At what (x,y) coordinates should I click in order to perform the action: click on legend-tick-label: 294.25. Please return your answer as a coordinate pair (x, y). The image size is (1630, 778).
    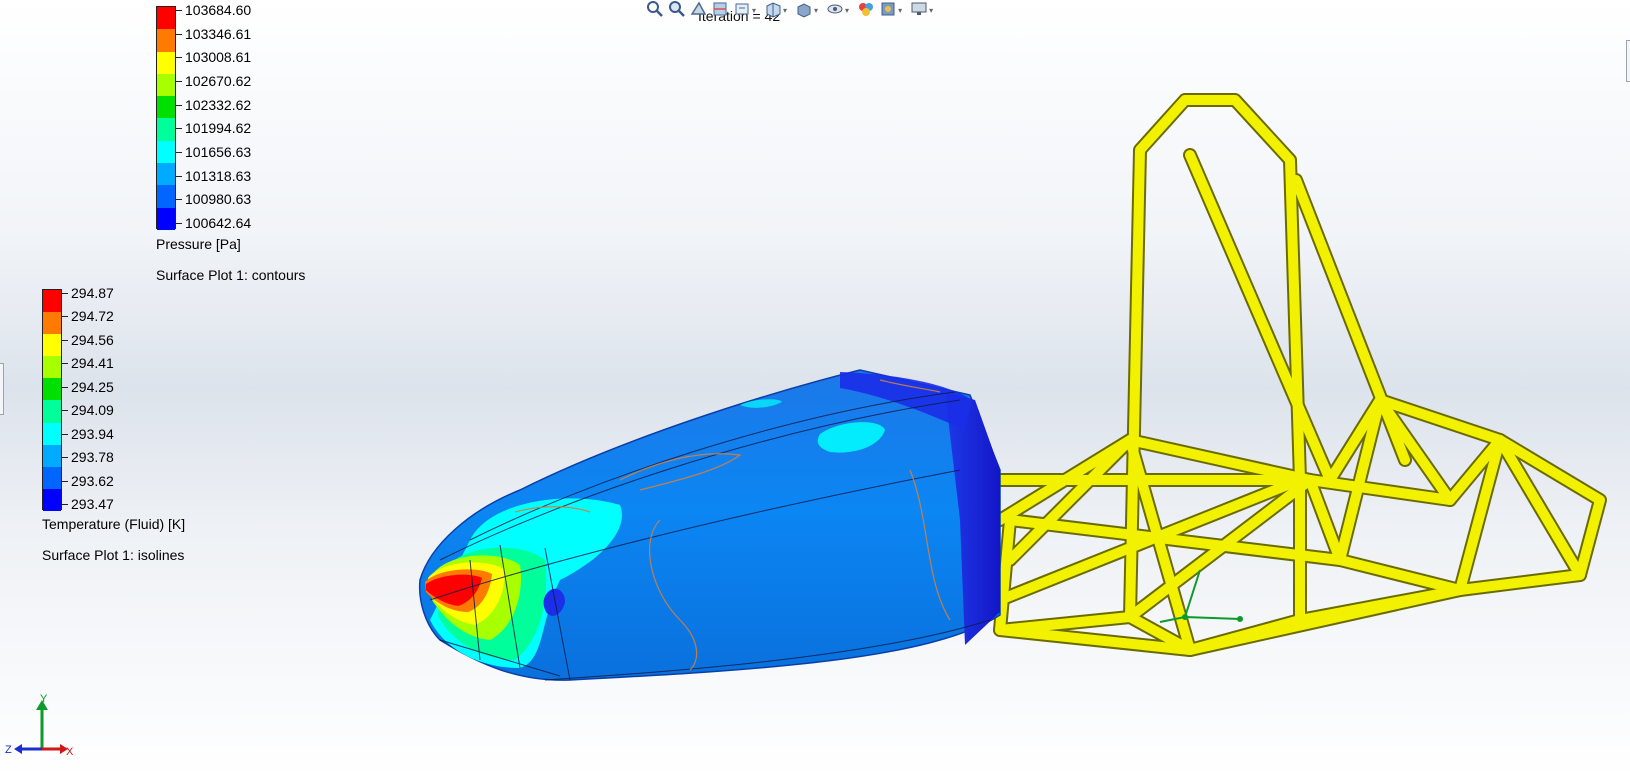
    Looking at the image, I should click on (88, 386).